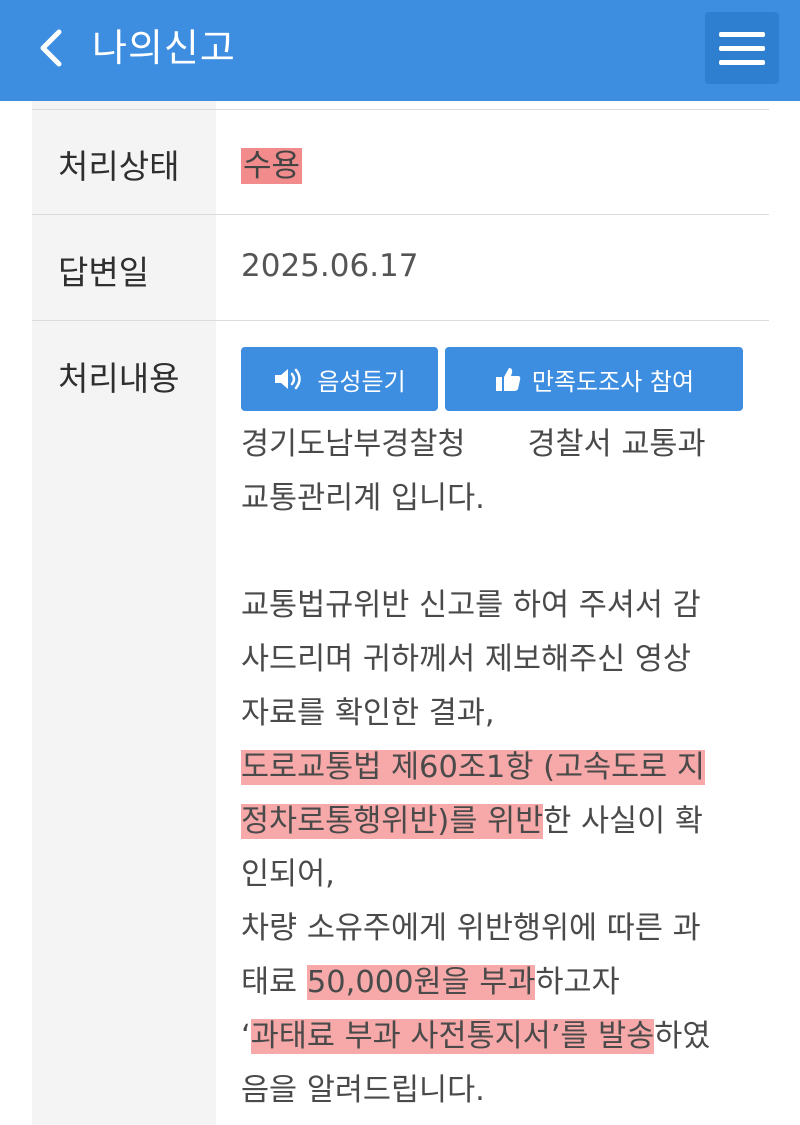 Image resolution: width=800 pixels, height=1125 pixels. I want to click on content-text: 한 사실이 확, so click(623, 821).